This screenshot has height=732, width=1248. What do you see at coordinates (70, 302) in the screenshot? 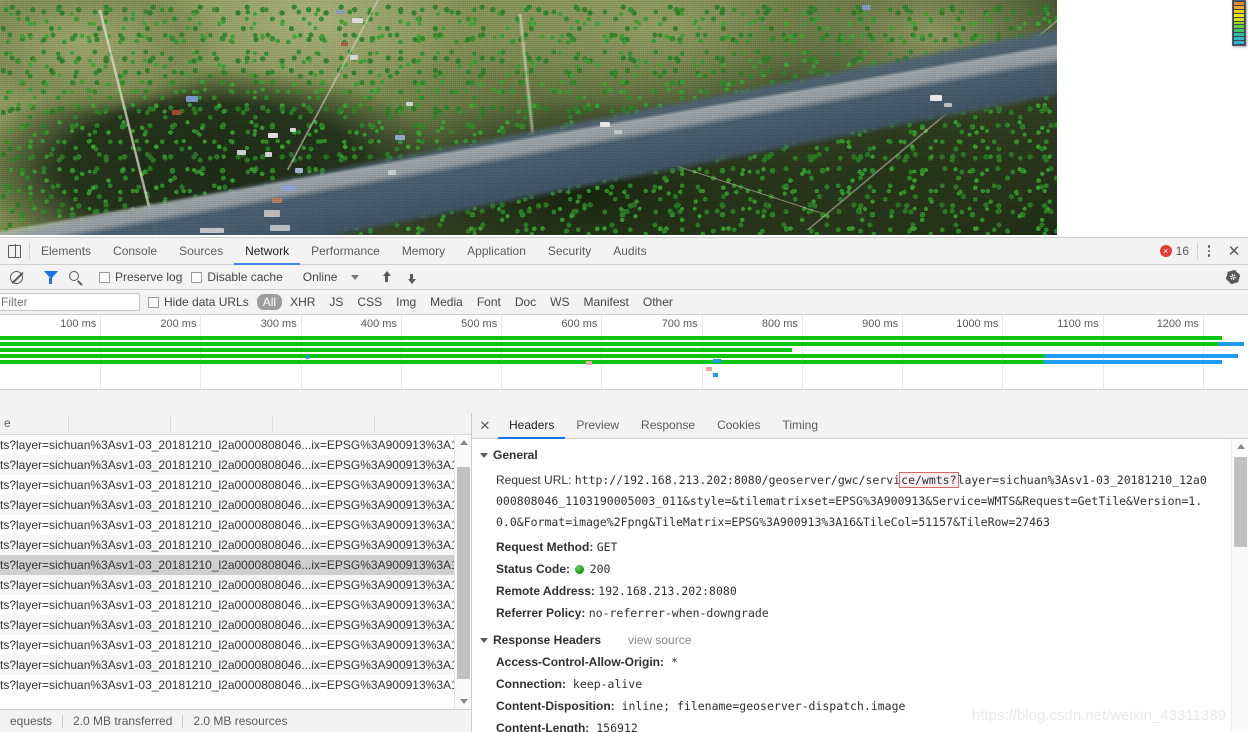
I see `filter-input` at bounding box center [70, 302].